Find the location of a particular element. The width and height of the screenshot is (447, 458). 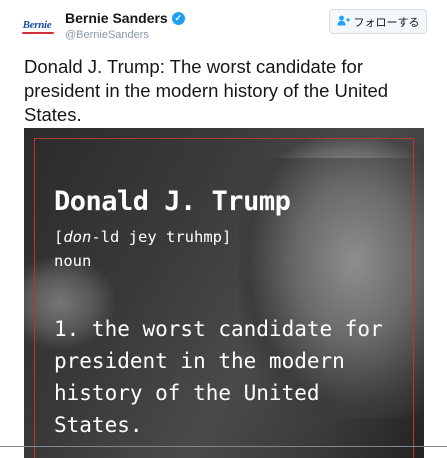

author-name-row: Bernie Sanders ✓ is located at coordinates (125, 18).